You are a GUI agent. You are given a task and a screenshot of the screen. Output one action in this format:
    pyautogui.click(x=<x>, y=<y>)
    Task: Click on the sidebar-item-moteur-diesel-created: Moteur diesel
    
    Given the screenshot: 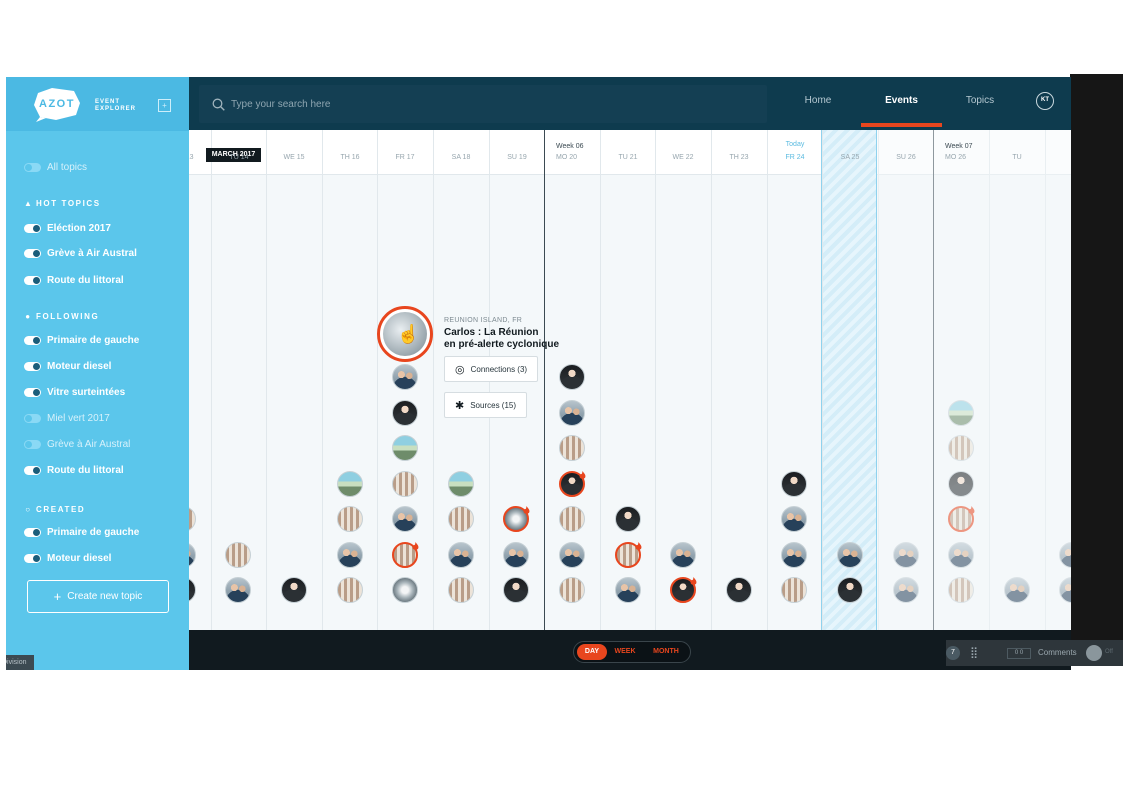 What is the action you would take?
    pyautogui.click(x=67, y=558)
    